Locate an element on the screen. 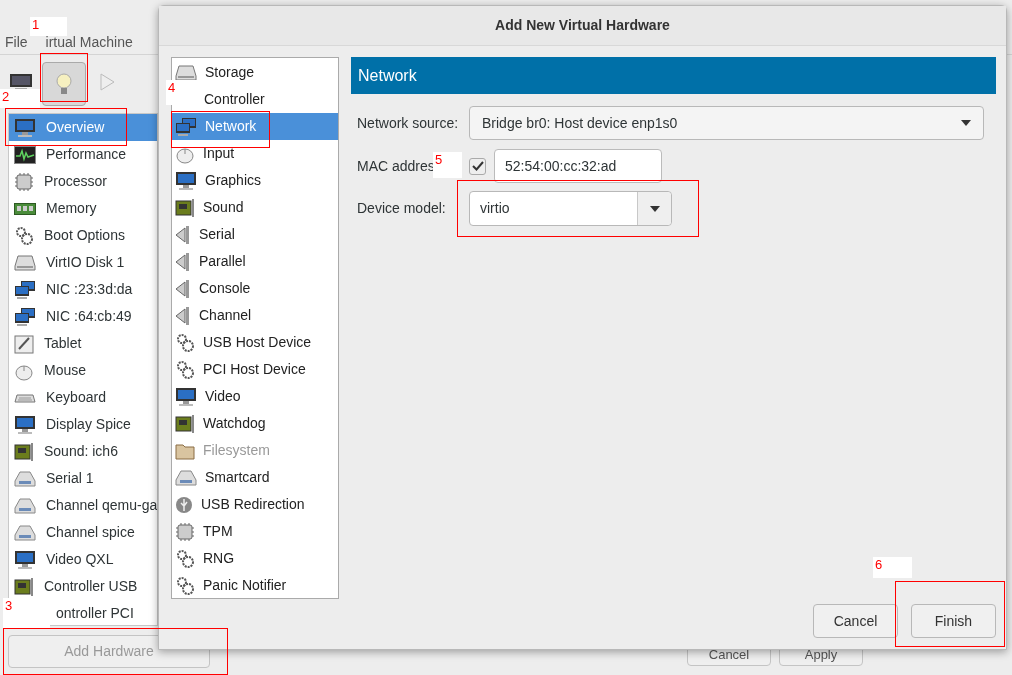 This screenshot has height=675, width=1012. sidebar-item: Boot Options is located at coordinates (83, 235).